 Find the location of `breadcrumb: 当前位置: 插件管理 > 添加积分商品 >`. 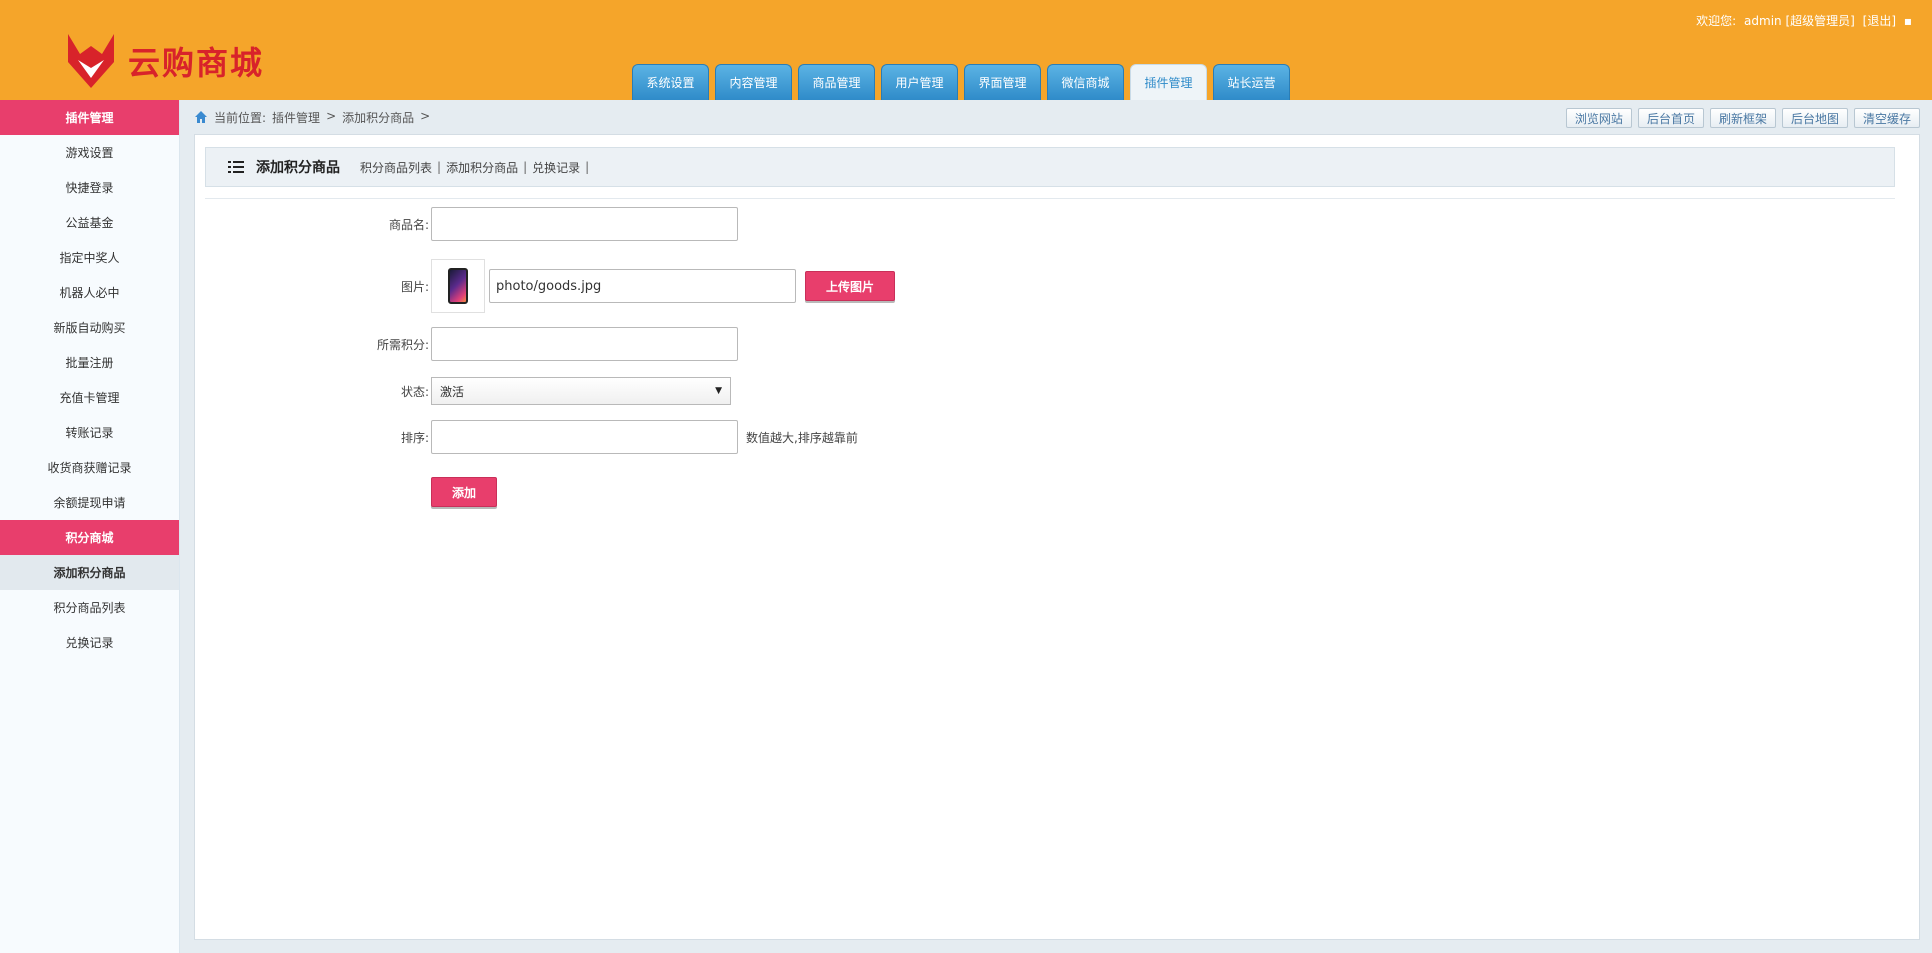

breadcrumb: 当前位置: 插件管理 > 添加积分商品 > is located at coordinates (322, 117).